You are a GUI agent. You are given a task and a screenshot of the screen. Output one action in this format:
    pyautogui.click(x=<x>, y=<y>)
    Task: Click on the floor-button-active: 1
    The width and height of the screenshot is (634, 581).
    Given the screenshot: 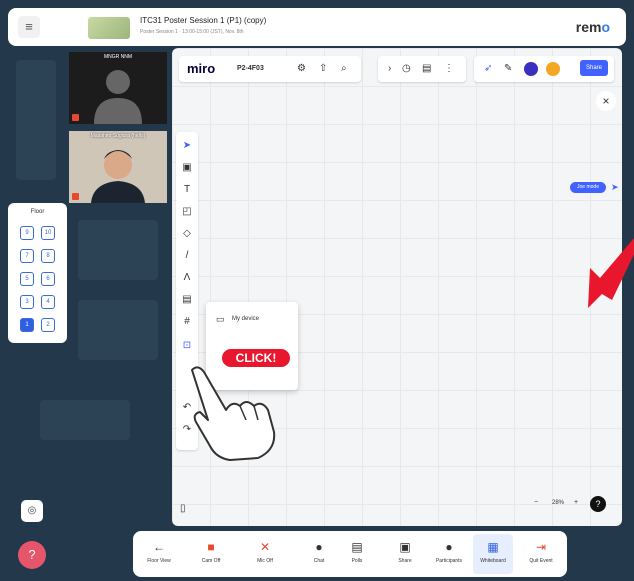 What is the action you would take?
    pyautogui.click(x=27, y=325)
    